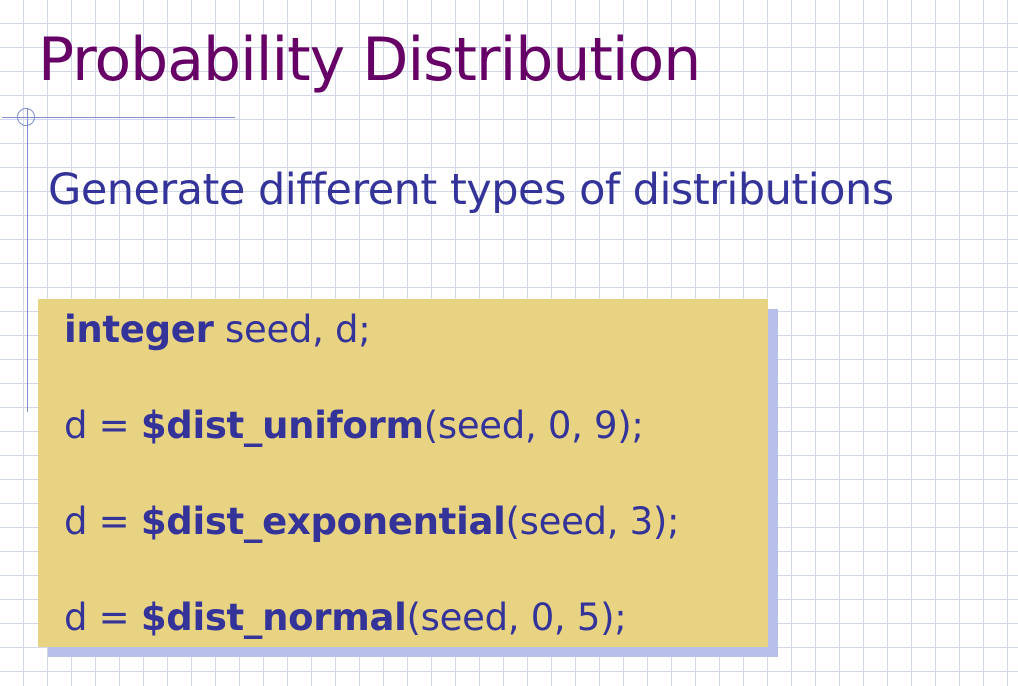 The image size is (1018, 686). Describe the element at coordinates (27, 260) in the screenshot. I see `decorative-vertical-rule` at that location.